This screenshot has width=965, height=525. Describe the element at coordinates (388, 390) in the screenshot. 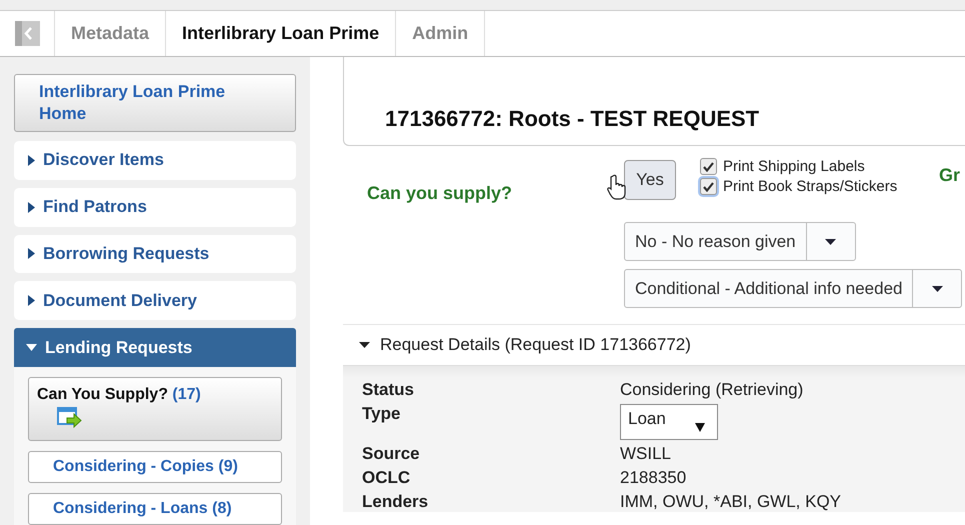

I see `field-label: Status` at that location.